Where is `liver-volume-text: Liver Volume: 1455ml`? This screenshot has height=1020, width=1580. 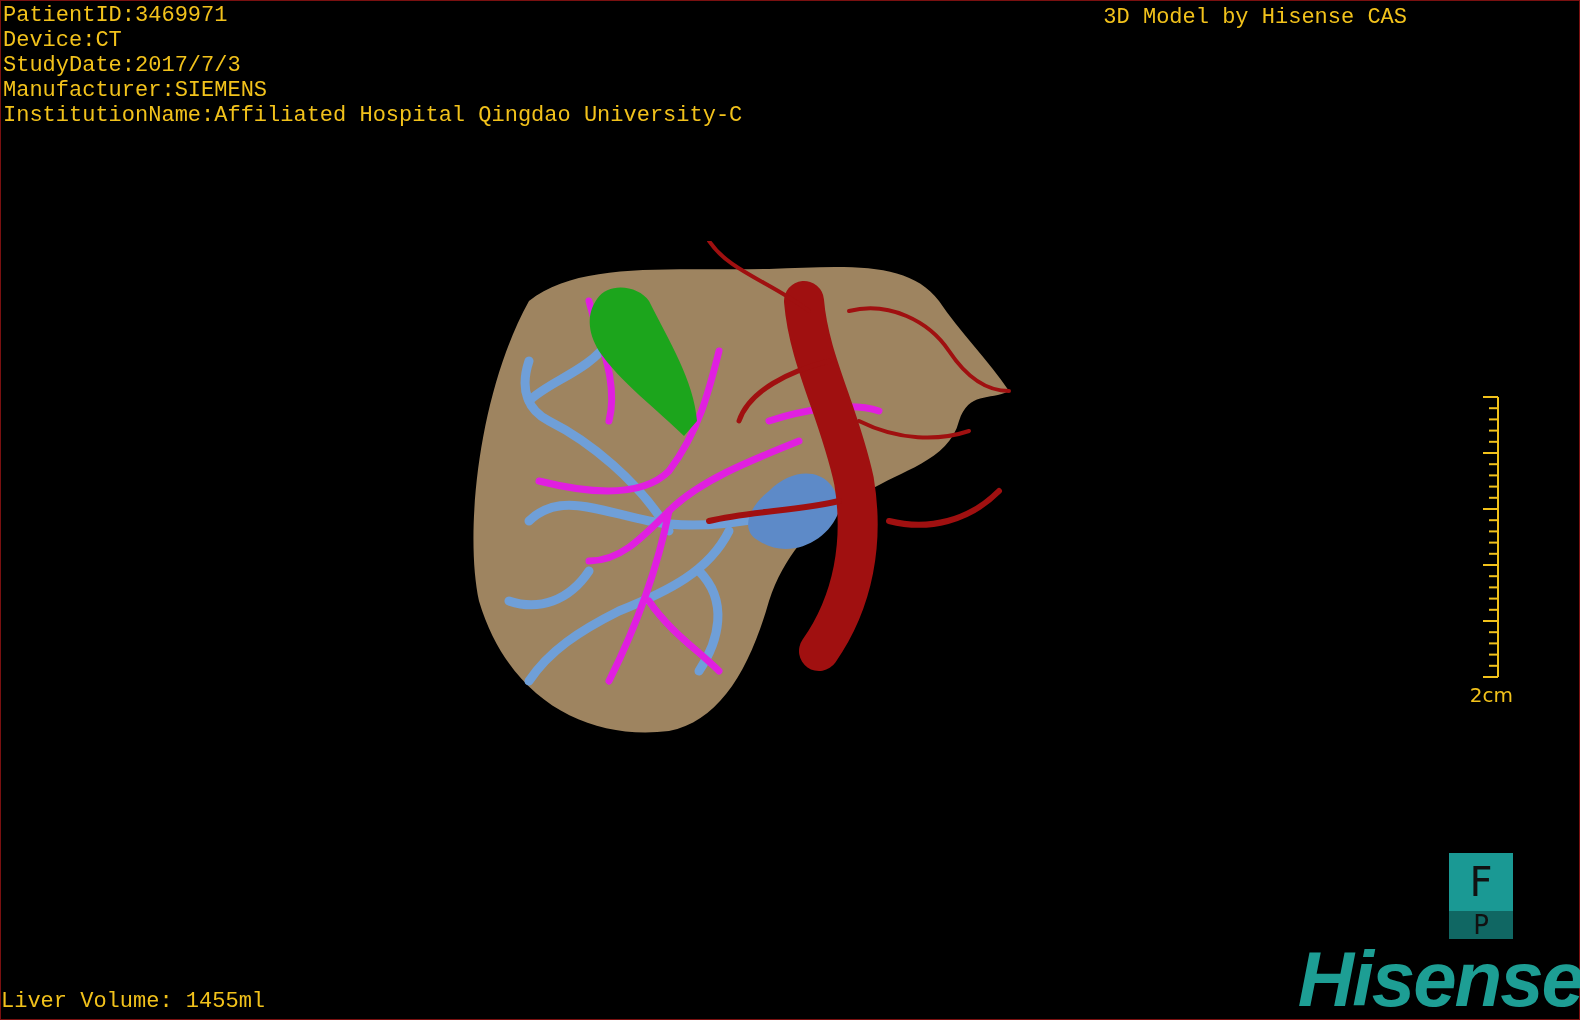
liver-volume-text: Liver Volume: 1455ml is located at coordinates (133, 1002).